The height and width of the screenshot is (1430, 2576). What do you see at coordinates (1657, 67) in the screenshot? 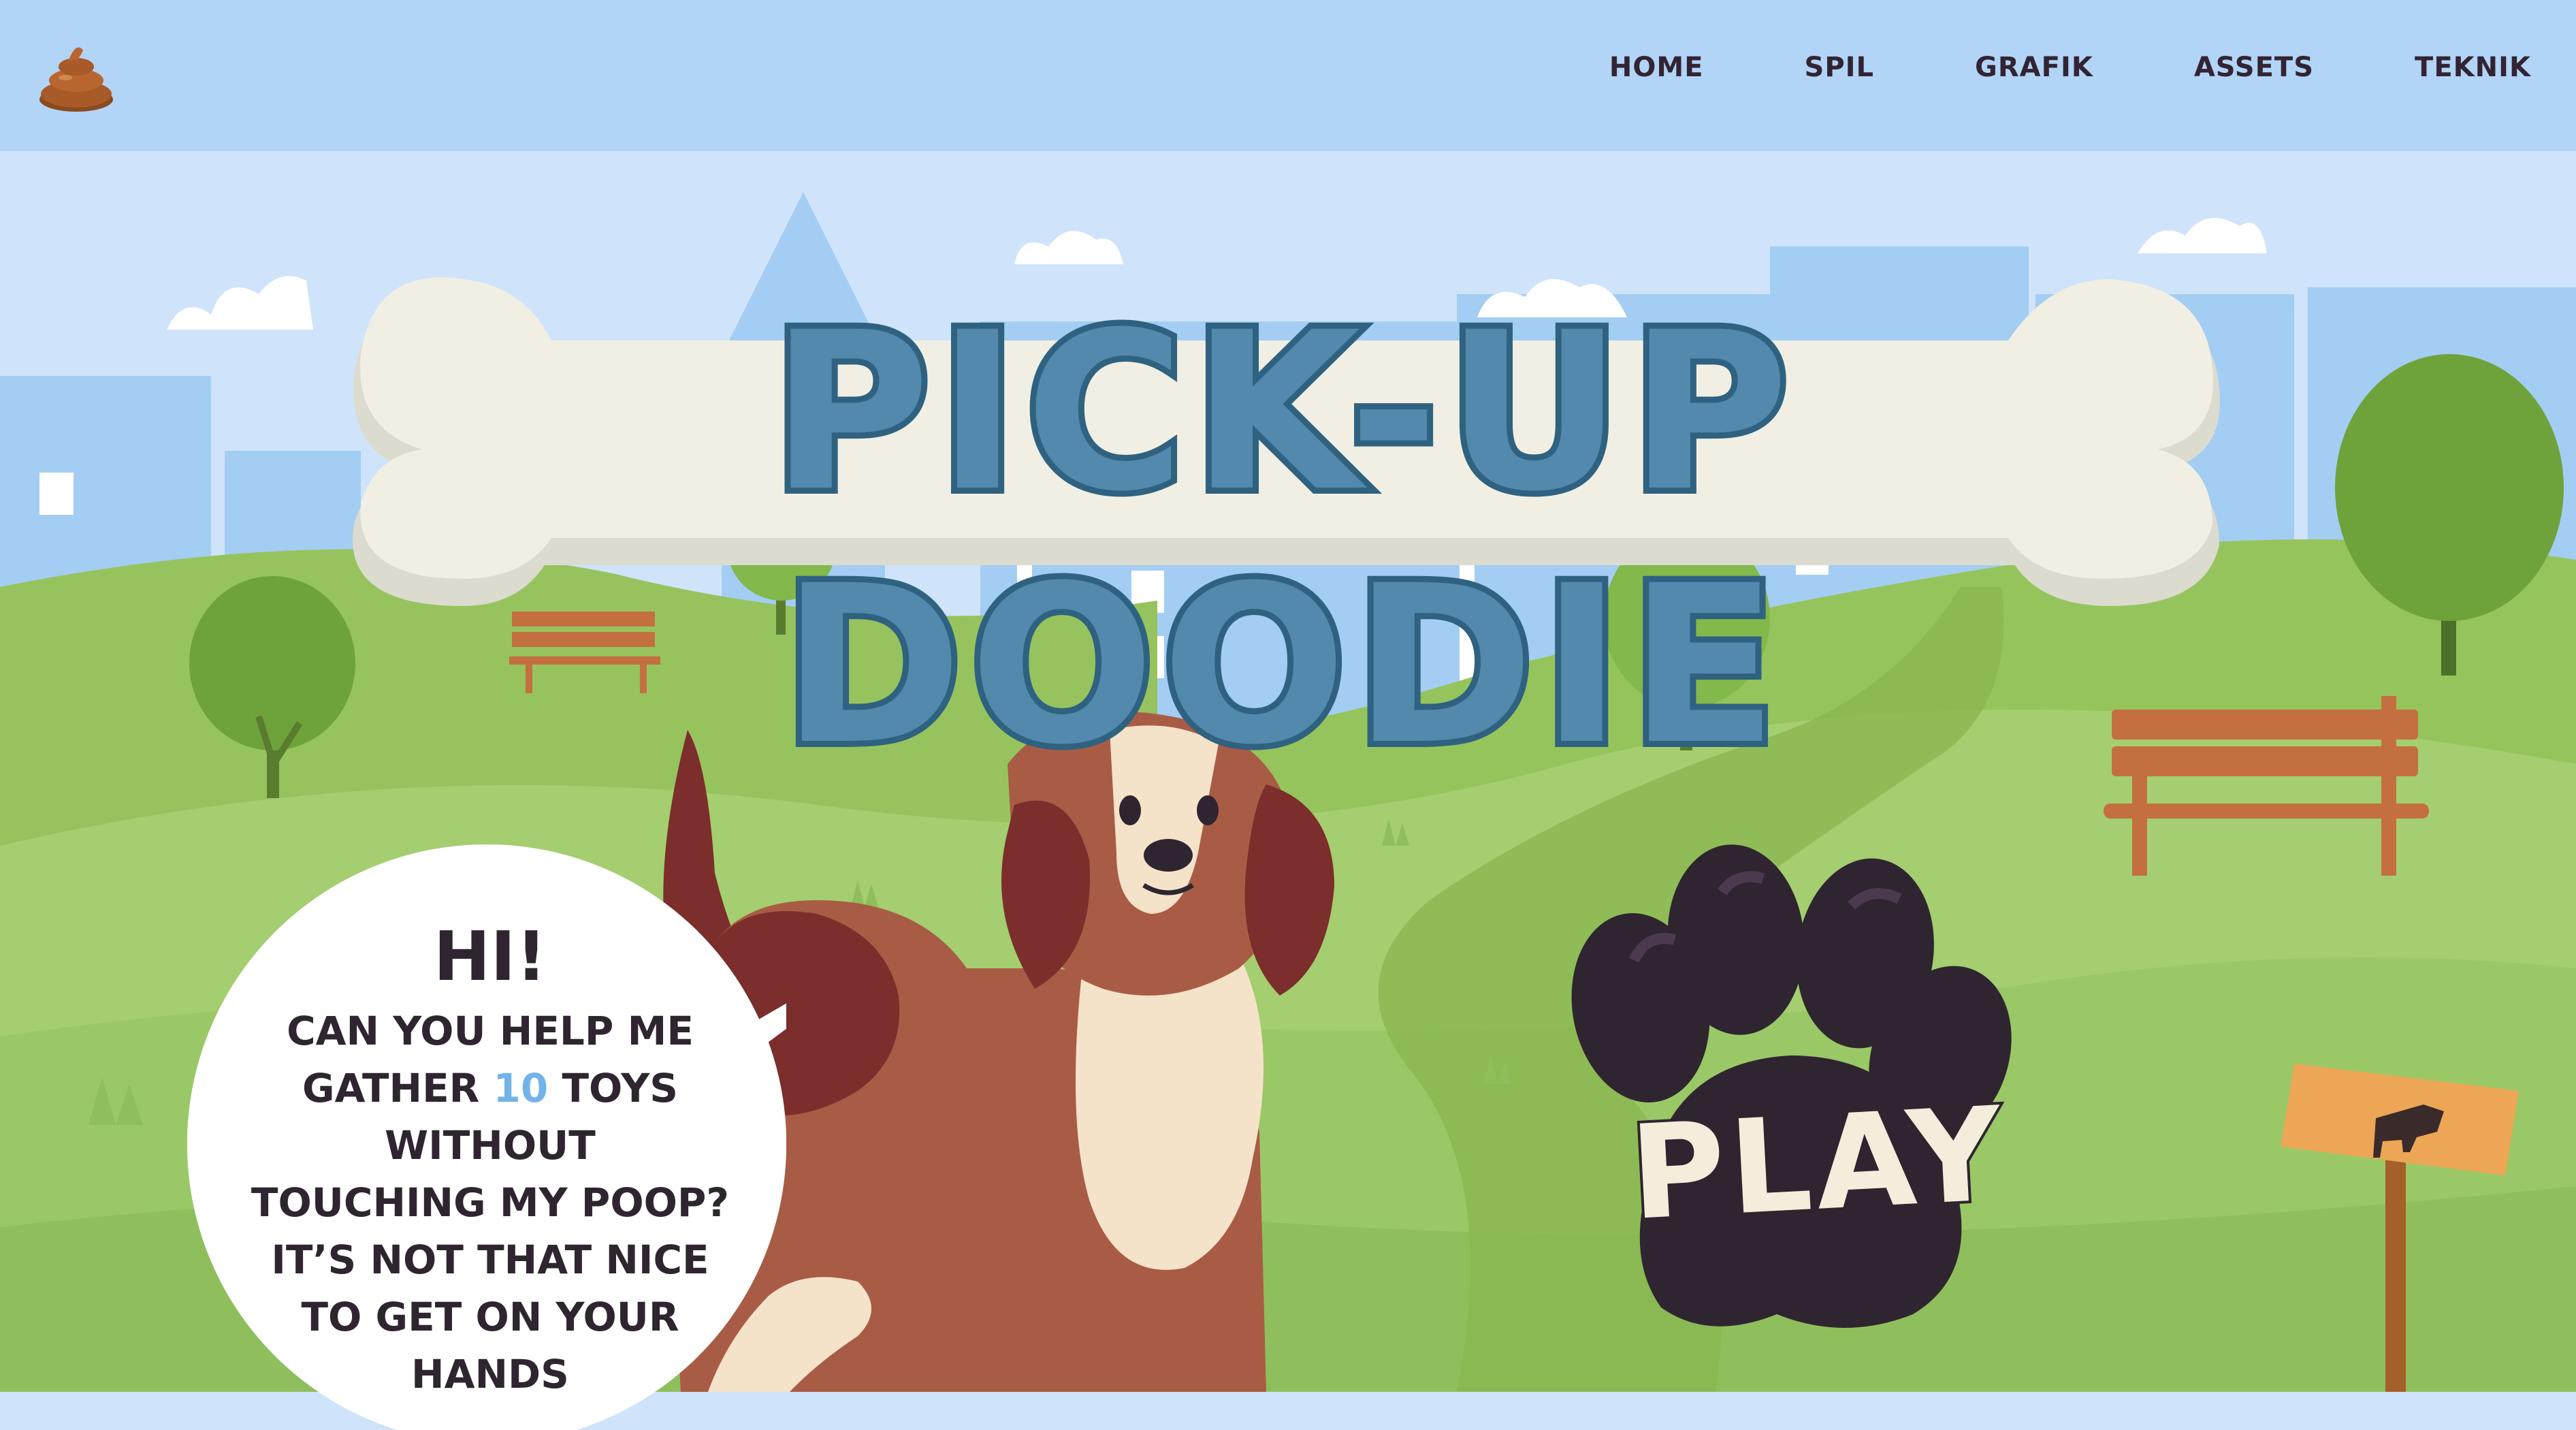
I see `nav-link-home: HOME` at bounding box center [1657, 67].